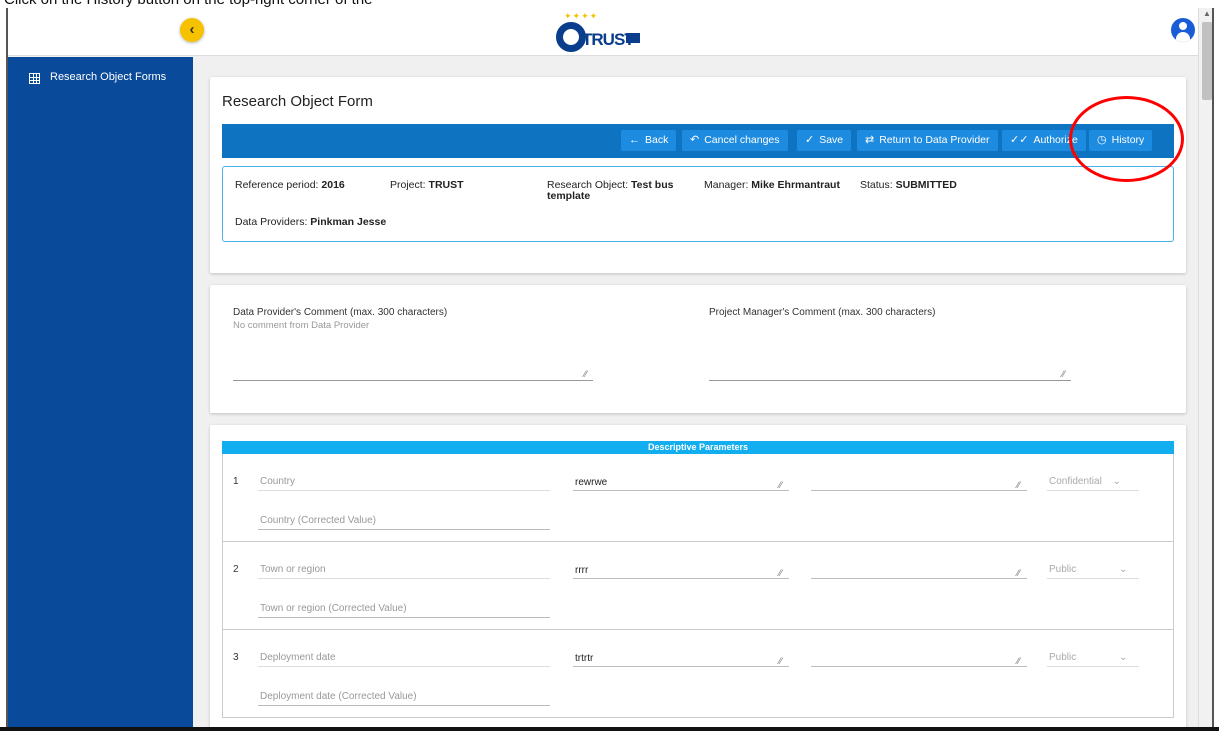  What do you see at coordinates (581, 570) in the screenshot?
I see `param-value-input: rrrr` at bounding box center [581, 570].